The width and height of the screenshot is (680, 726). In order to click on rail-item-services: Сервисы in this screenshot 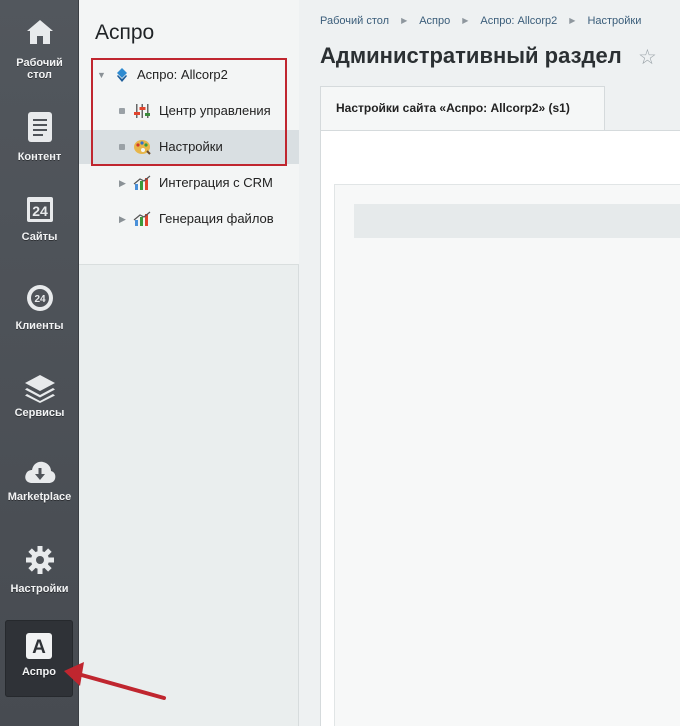, I will do `click(39, 396)`.